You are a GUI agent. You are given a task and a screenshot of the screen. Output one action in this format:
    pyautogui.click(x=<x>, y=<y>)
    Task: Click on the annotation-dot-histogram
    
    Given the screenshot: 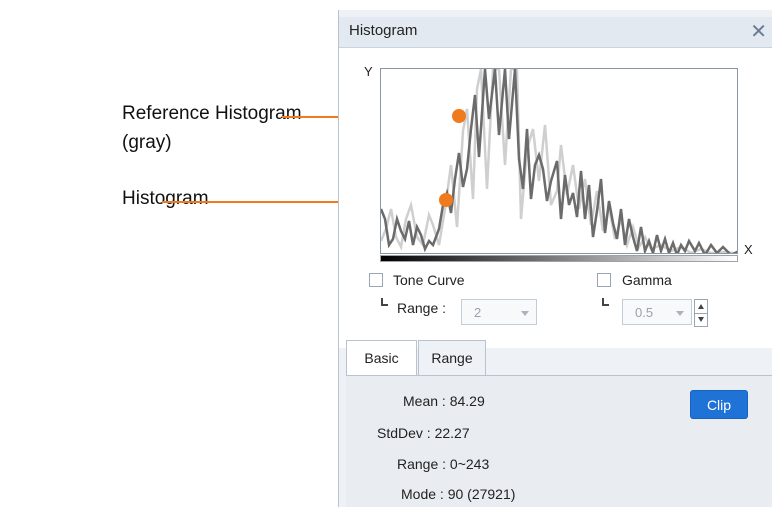 What is the action you would take?
    pyautogui.click(x=446, y=200)
    